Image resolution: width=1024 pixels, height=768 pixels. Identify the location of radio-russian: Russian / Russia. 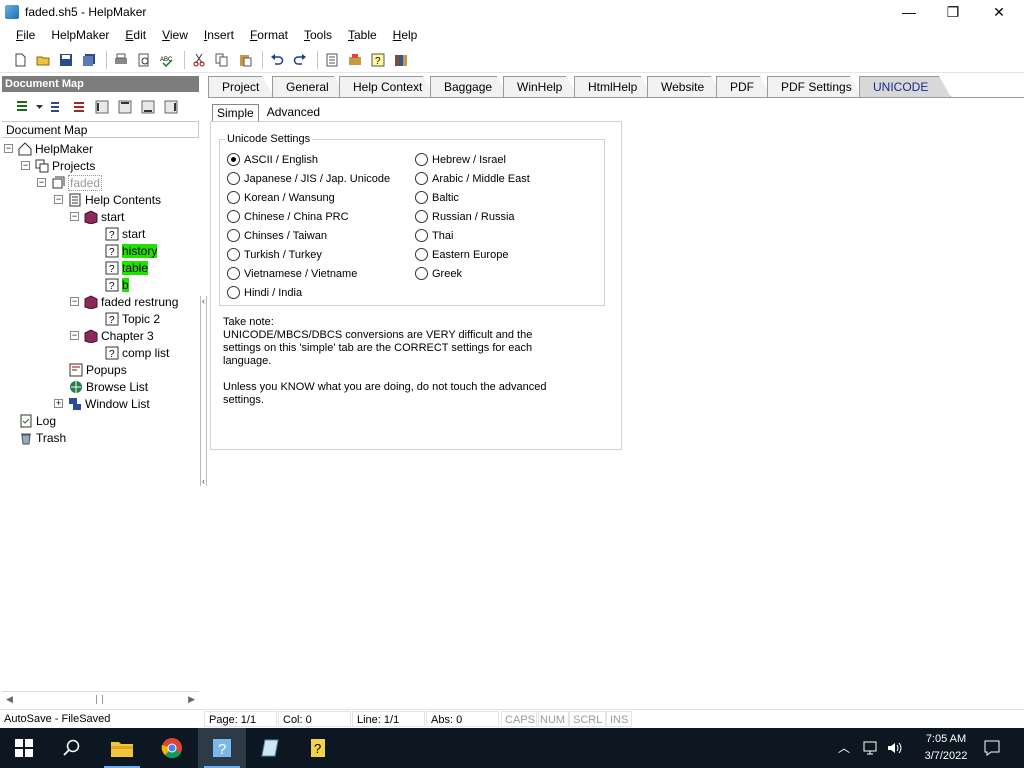
(465, 216).